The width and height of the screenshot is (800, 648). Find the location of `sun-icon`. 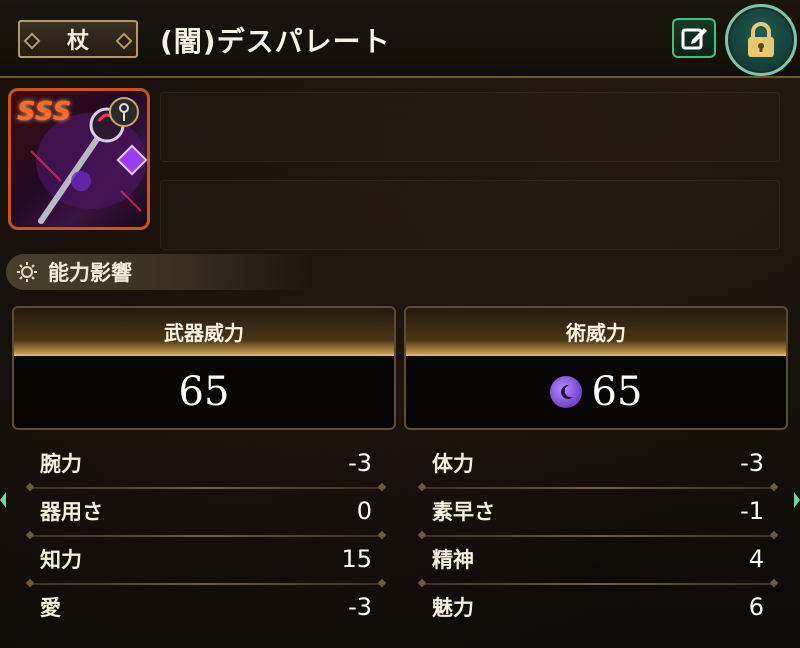

sun-icon is located at coordinates (27, 272).